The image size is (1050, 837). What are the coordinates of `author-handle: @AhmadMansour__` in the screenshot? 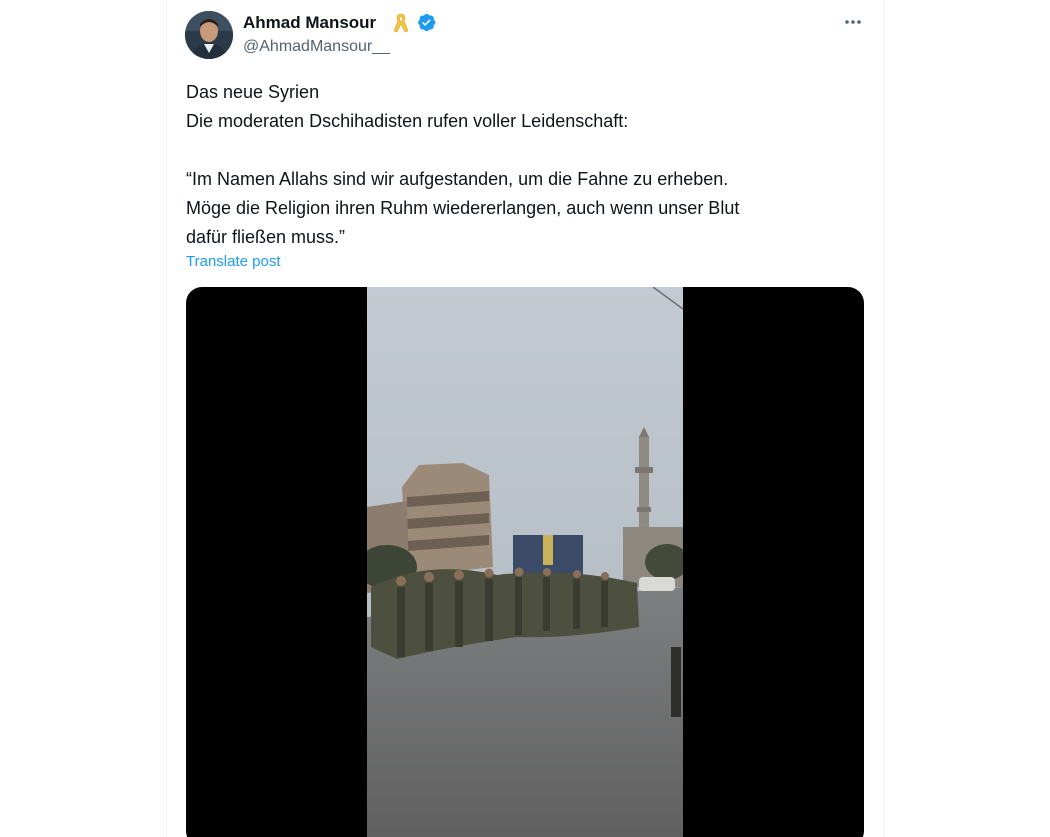 It's located at (316, 47).